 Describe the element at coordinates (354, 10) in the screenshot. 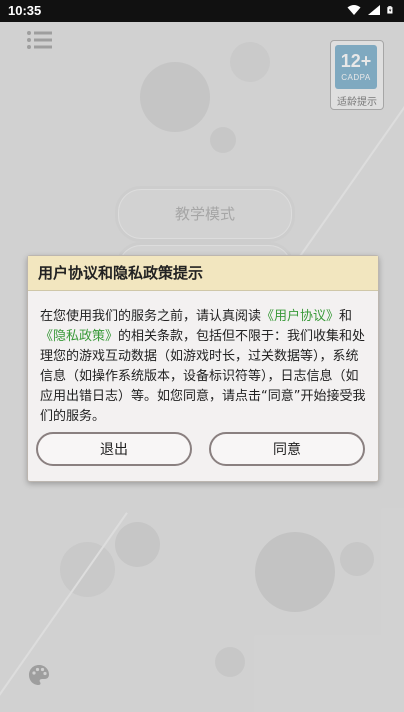

I see `wifi-icon` at that location.